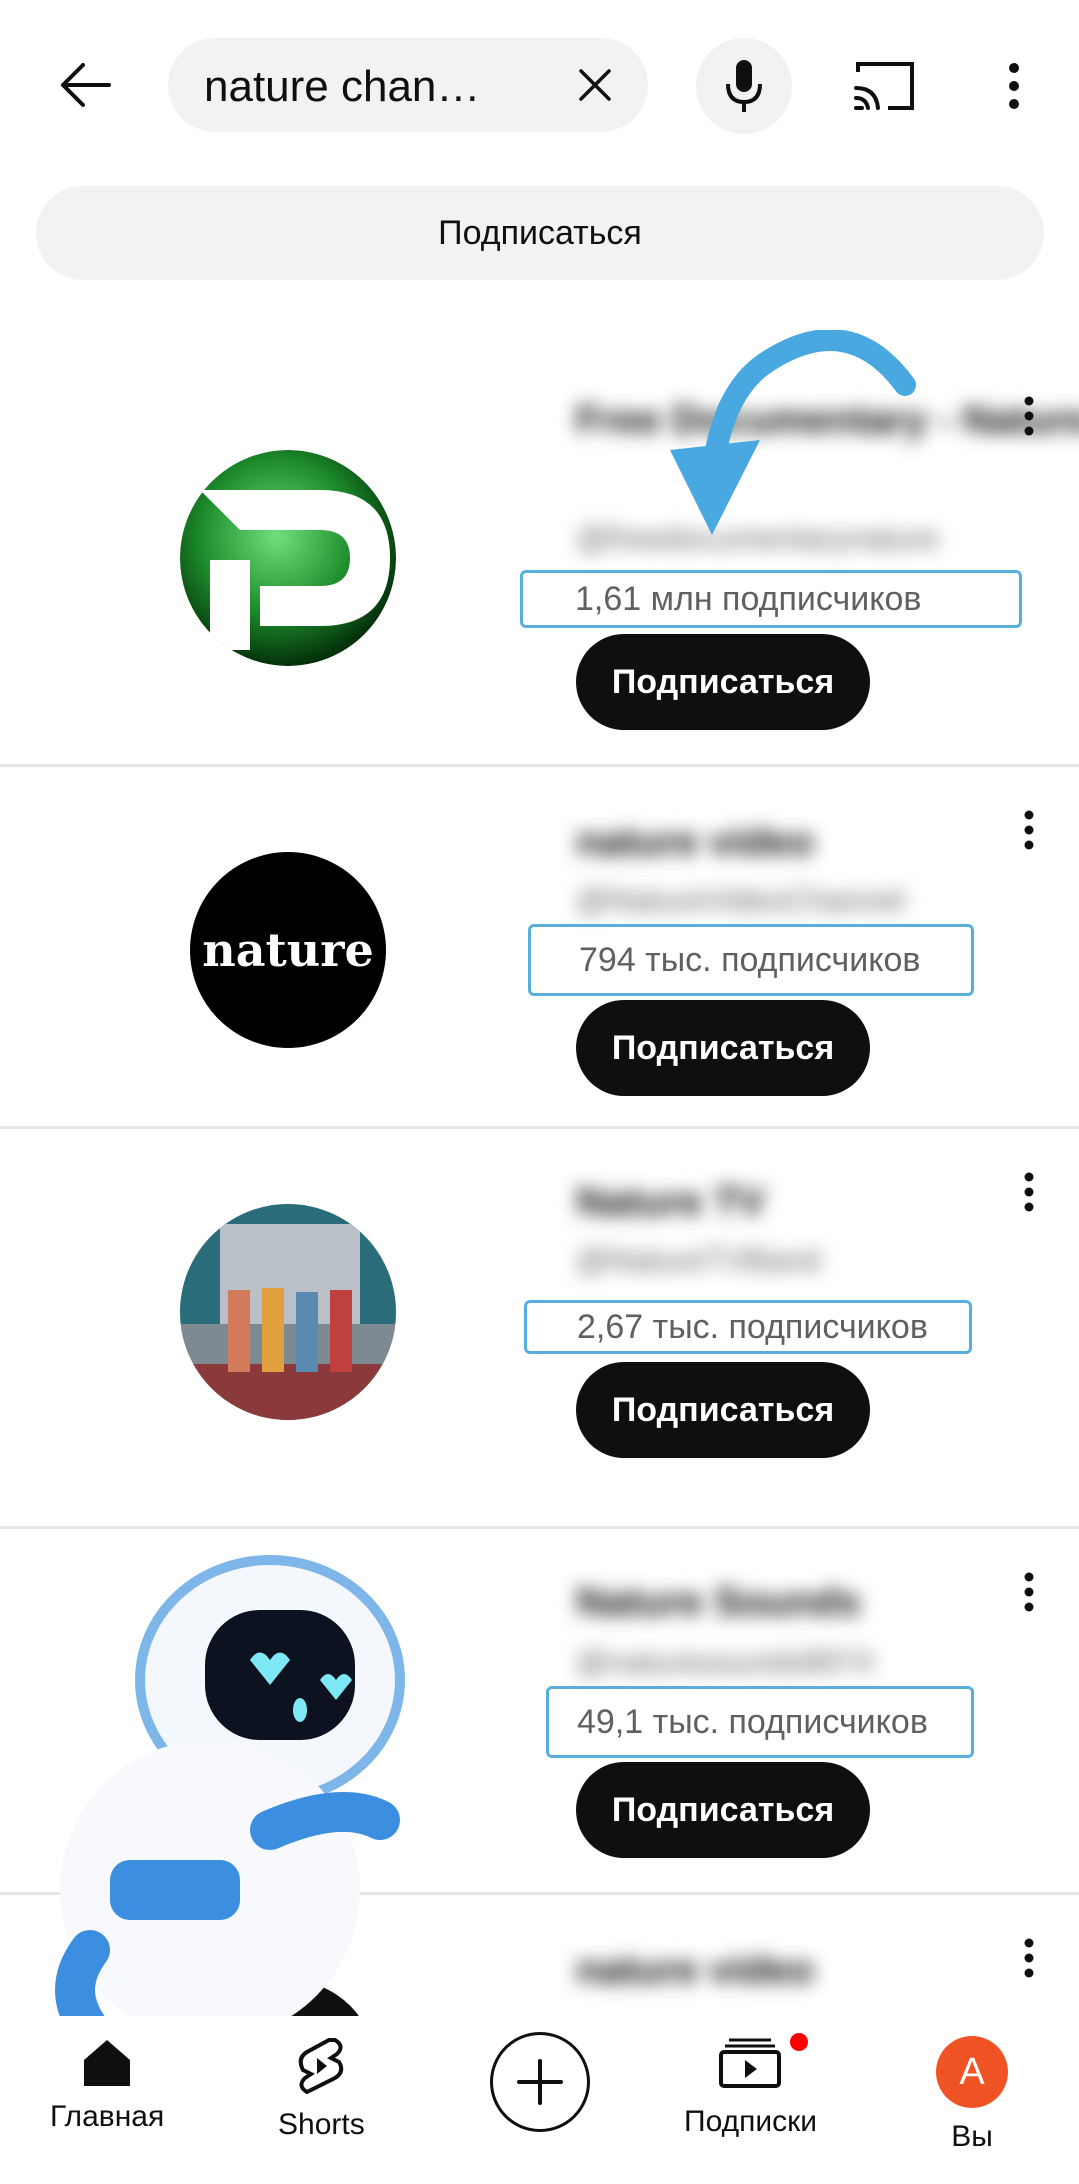  I want to click on channel-avatar-2: nature, so click(288, 950).